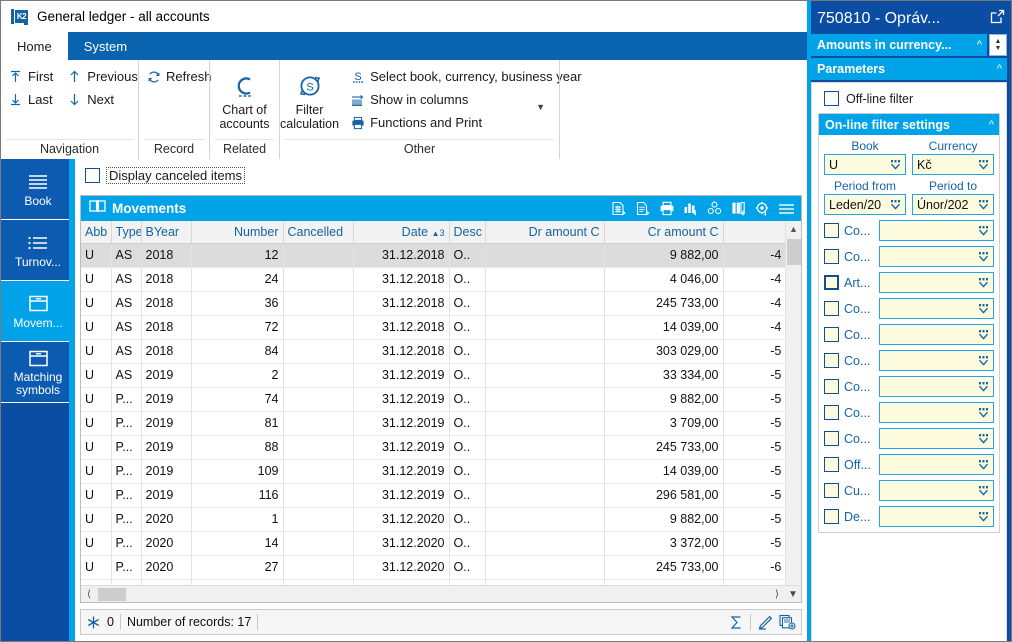 The height and width of the screenshot is (642, 1012). Describe the element at coordinates (899, 45) in the screenshot. I see `amounts-in-currency-bar: Amounts in currency... ^` at that location.